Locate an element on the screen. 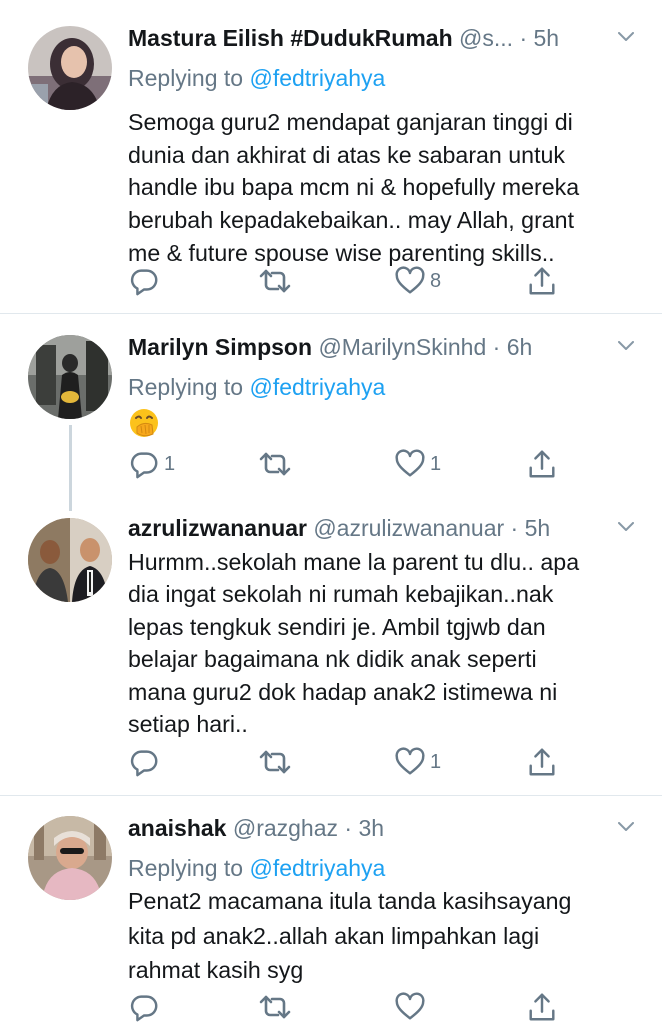 The image size is (662, 1024). like-count: 8 is located at coordinates (436, 280).